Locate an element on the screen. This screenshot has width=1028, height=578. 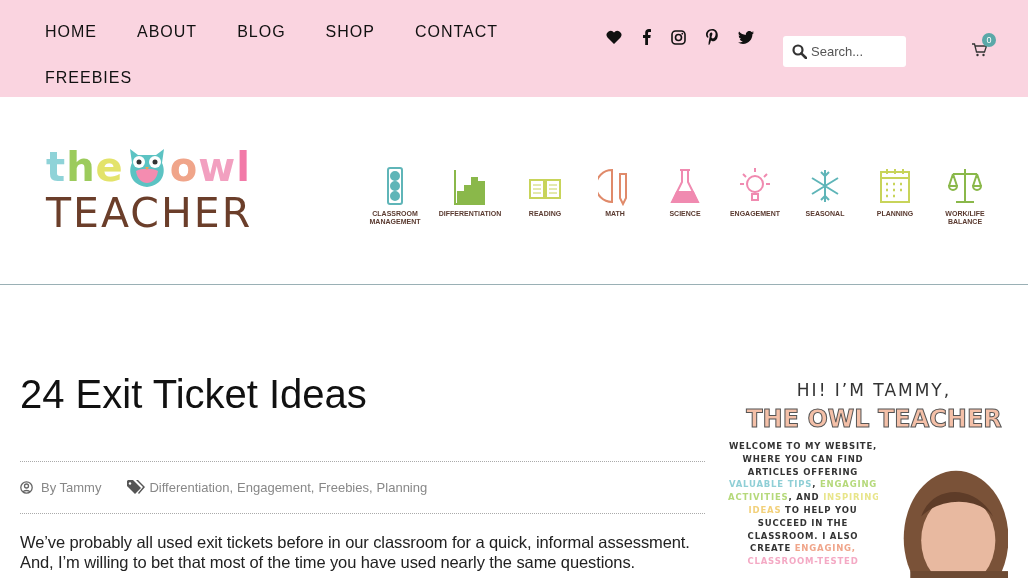
menu-link: BLOG is located at coordinates (261, 32).